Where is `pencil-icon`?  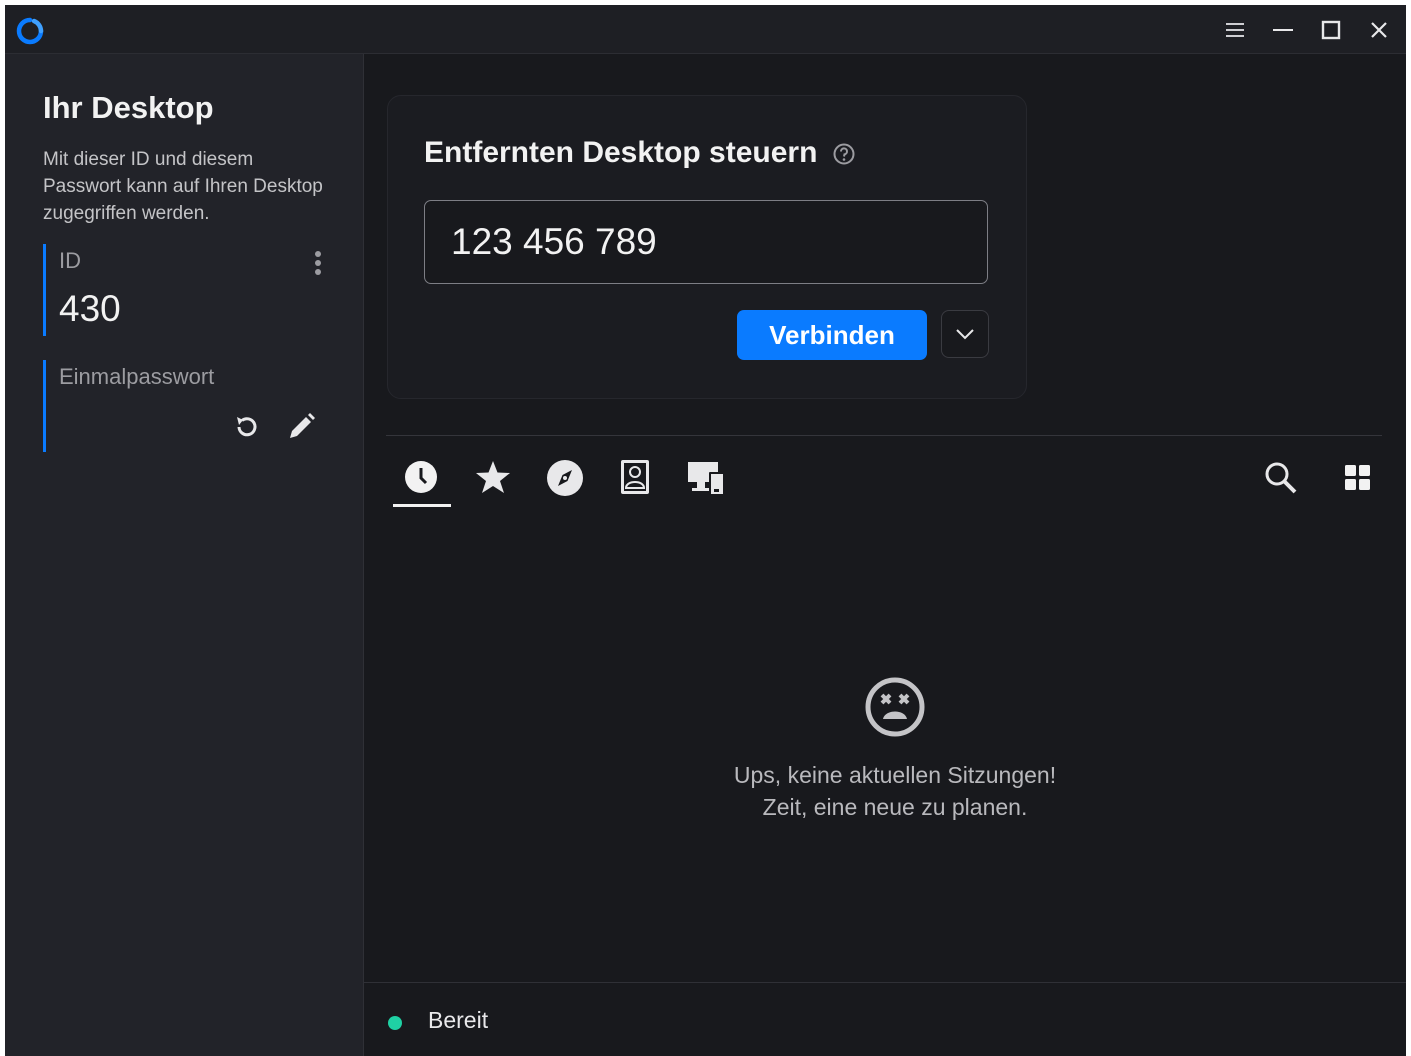
pencil-icon is located at coordinates (301, 427).